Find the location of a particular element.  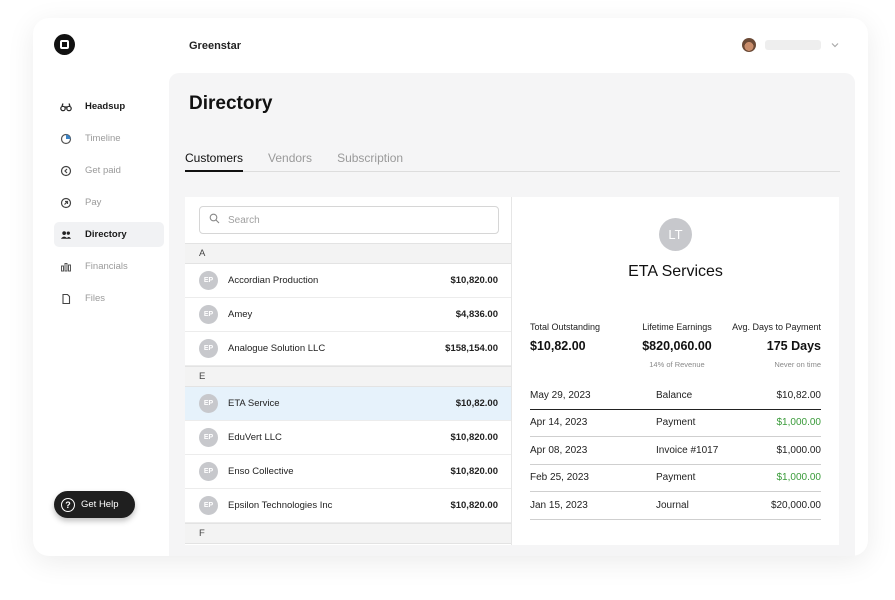

stat-value: $10,82.00 is located at coordinates (558, 346).